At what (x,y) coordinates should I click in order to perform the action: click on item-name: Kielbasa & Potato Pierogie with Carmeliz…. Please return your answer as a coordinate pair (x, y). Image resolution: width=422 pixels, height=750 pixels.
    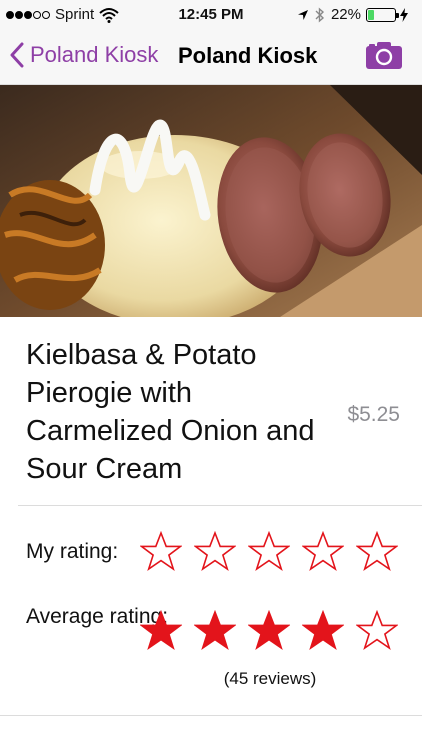
    Looking at the image, I should click on (170, 412).